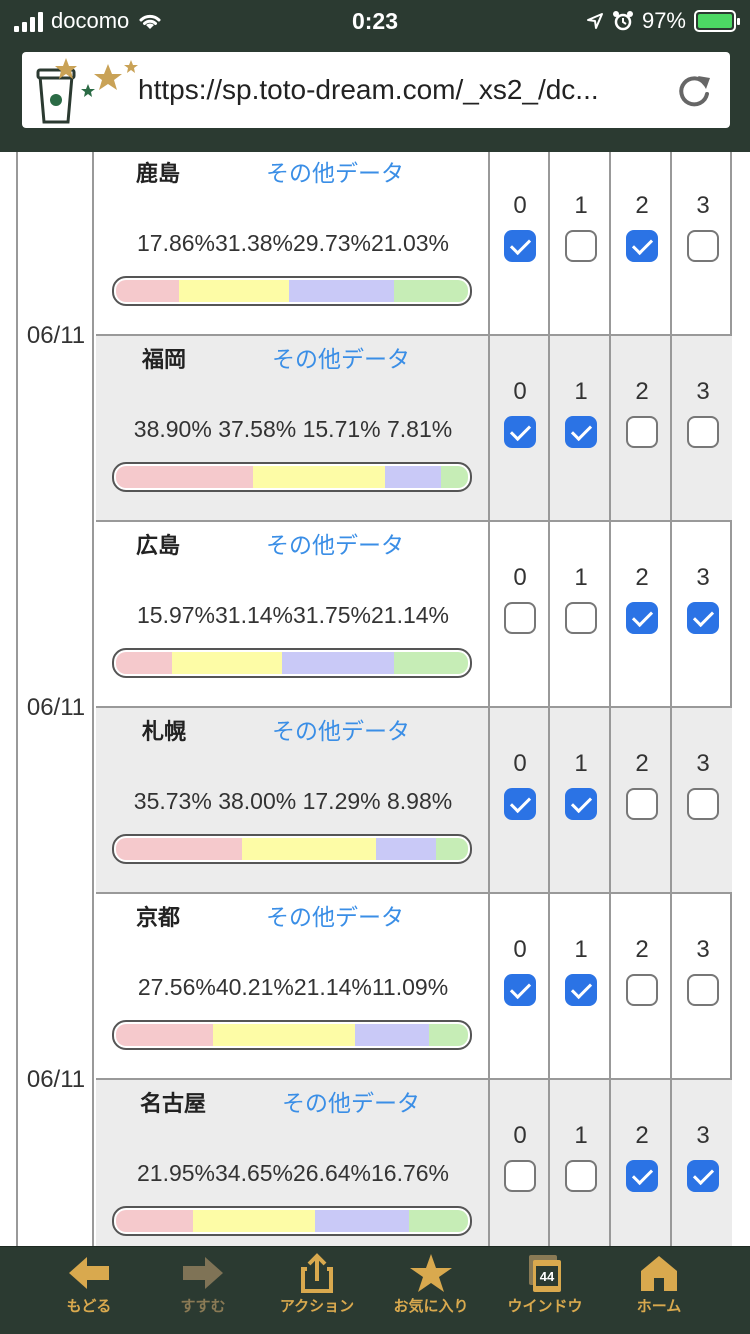  I want to click on match-info: 札幌 その他データ 35.73% 38.00% 17.29% 8.98%, so click(293, 800).